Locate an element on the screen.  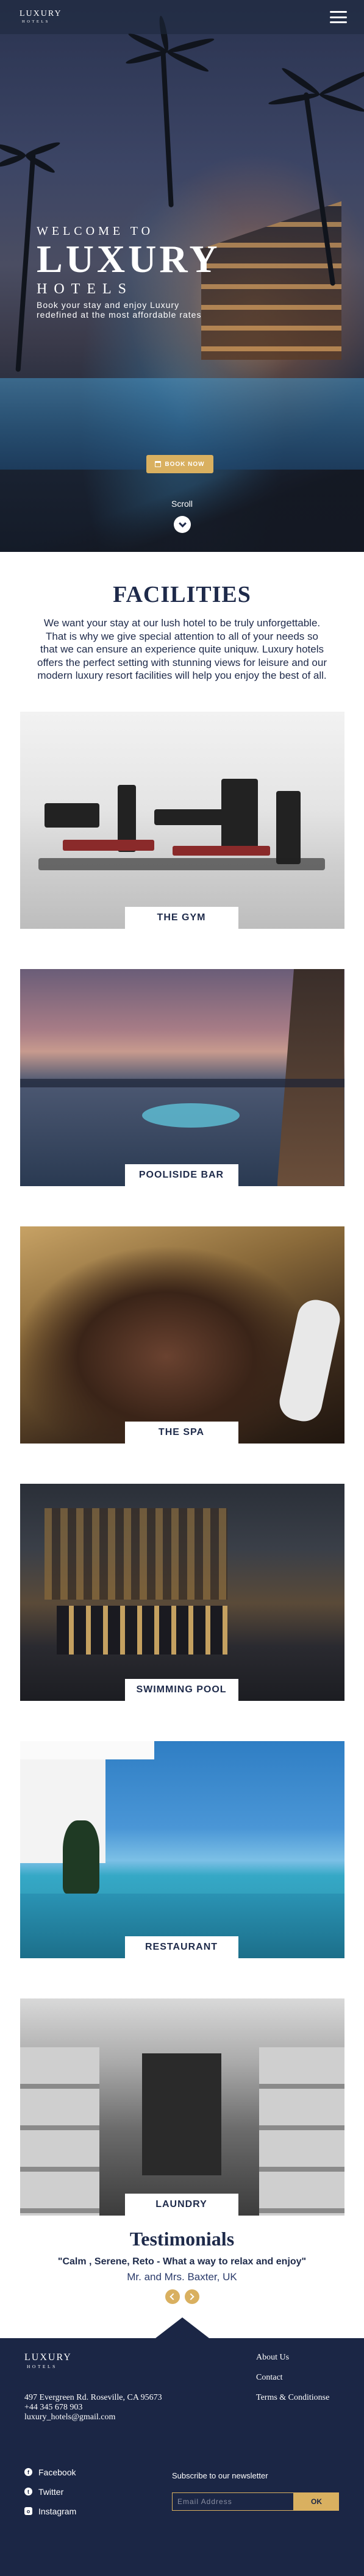
facebook-icon: f is located at coordinates (28, 2472).